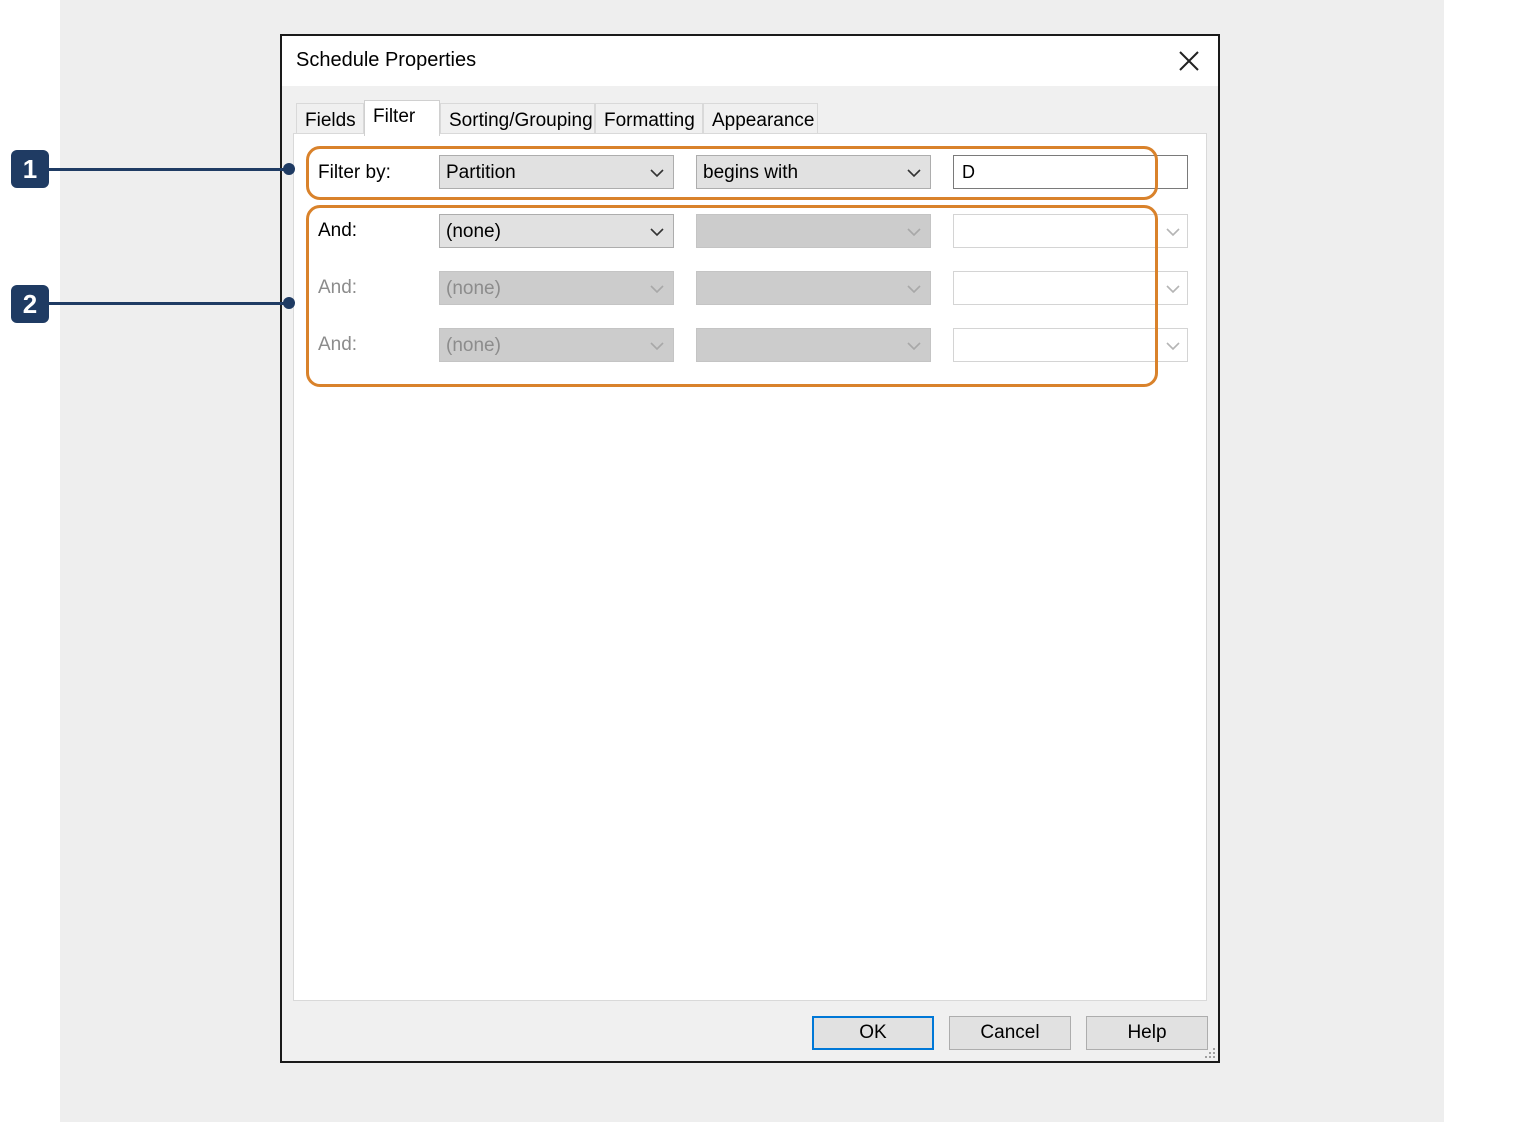 The width and height of the screenshot is (1520, 1122). I want to click on tab-appearance: Appearance, so click(760, 119).